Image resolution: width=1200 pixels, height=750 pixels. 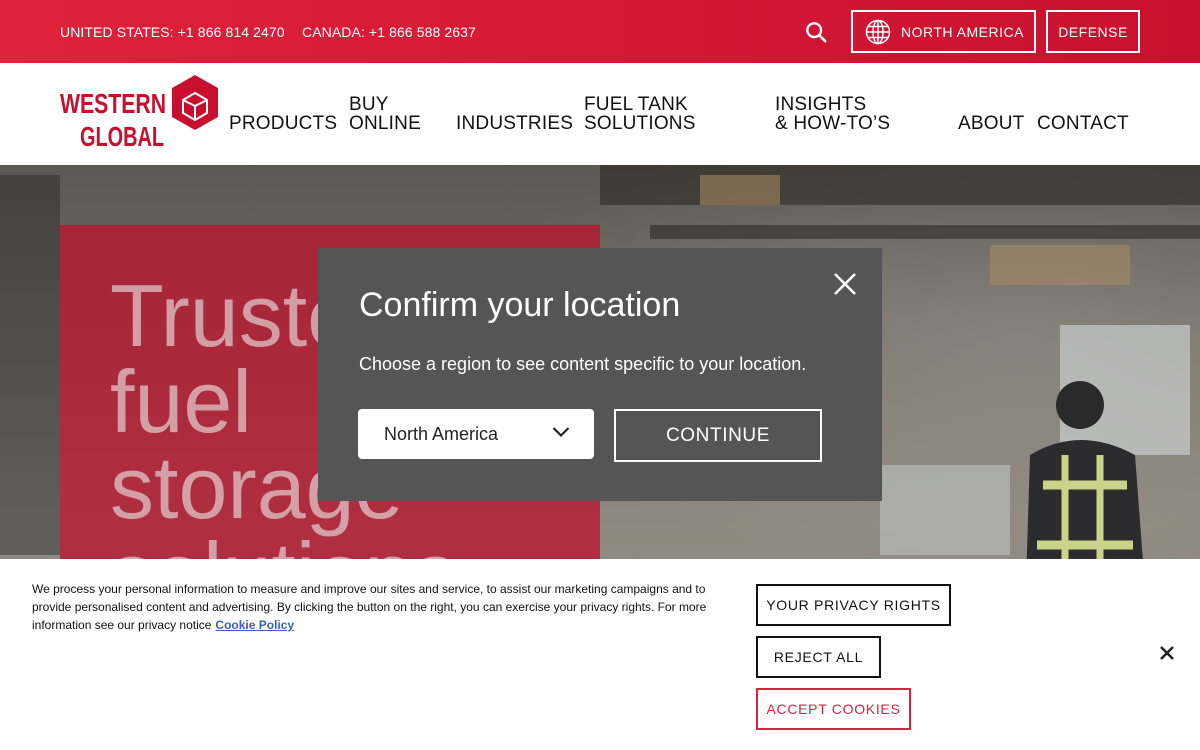 I want to click on nav-fuel-tank-line1: FUEL TANK, so click(x=636, y=104).